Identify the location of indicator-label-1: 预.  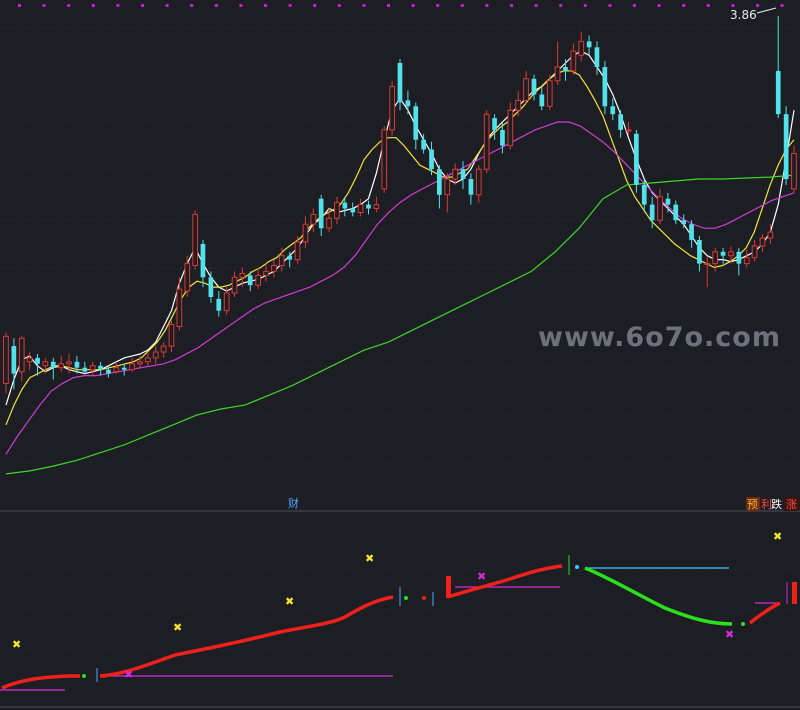
(752, 504).